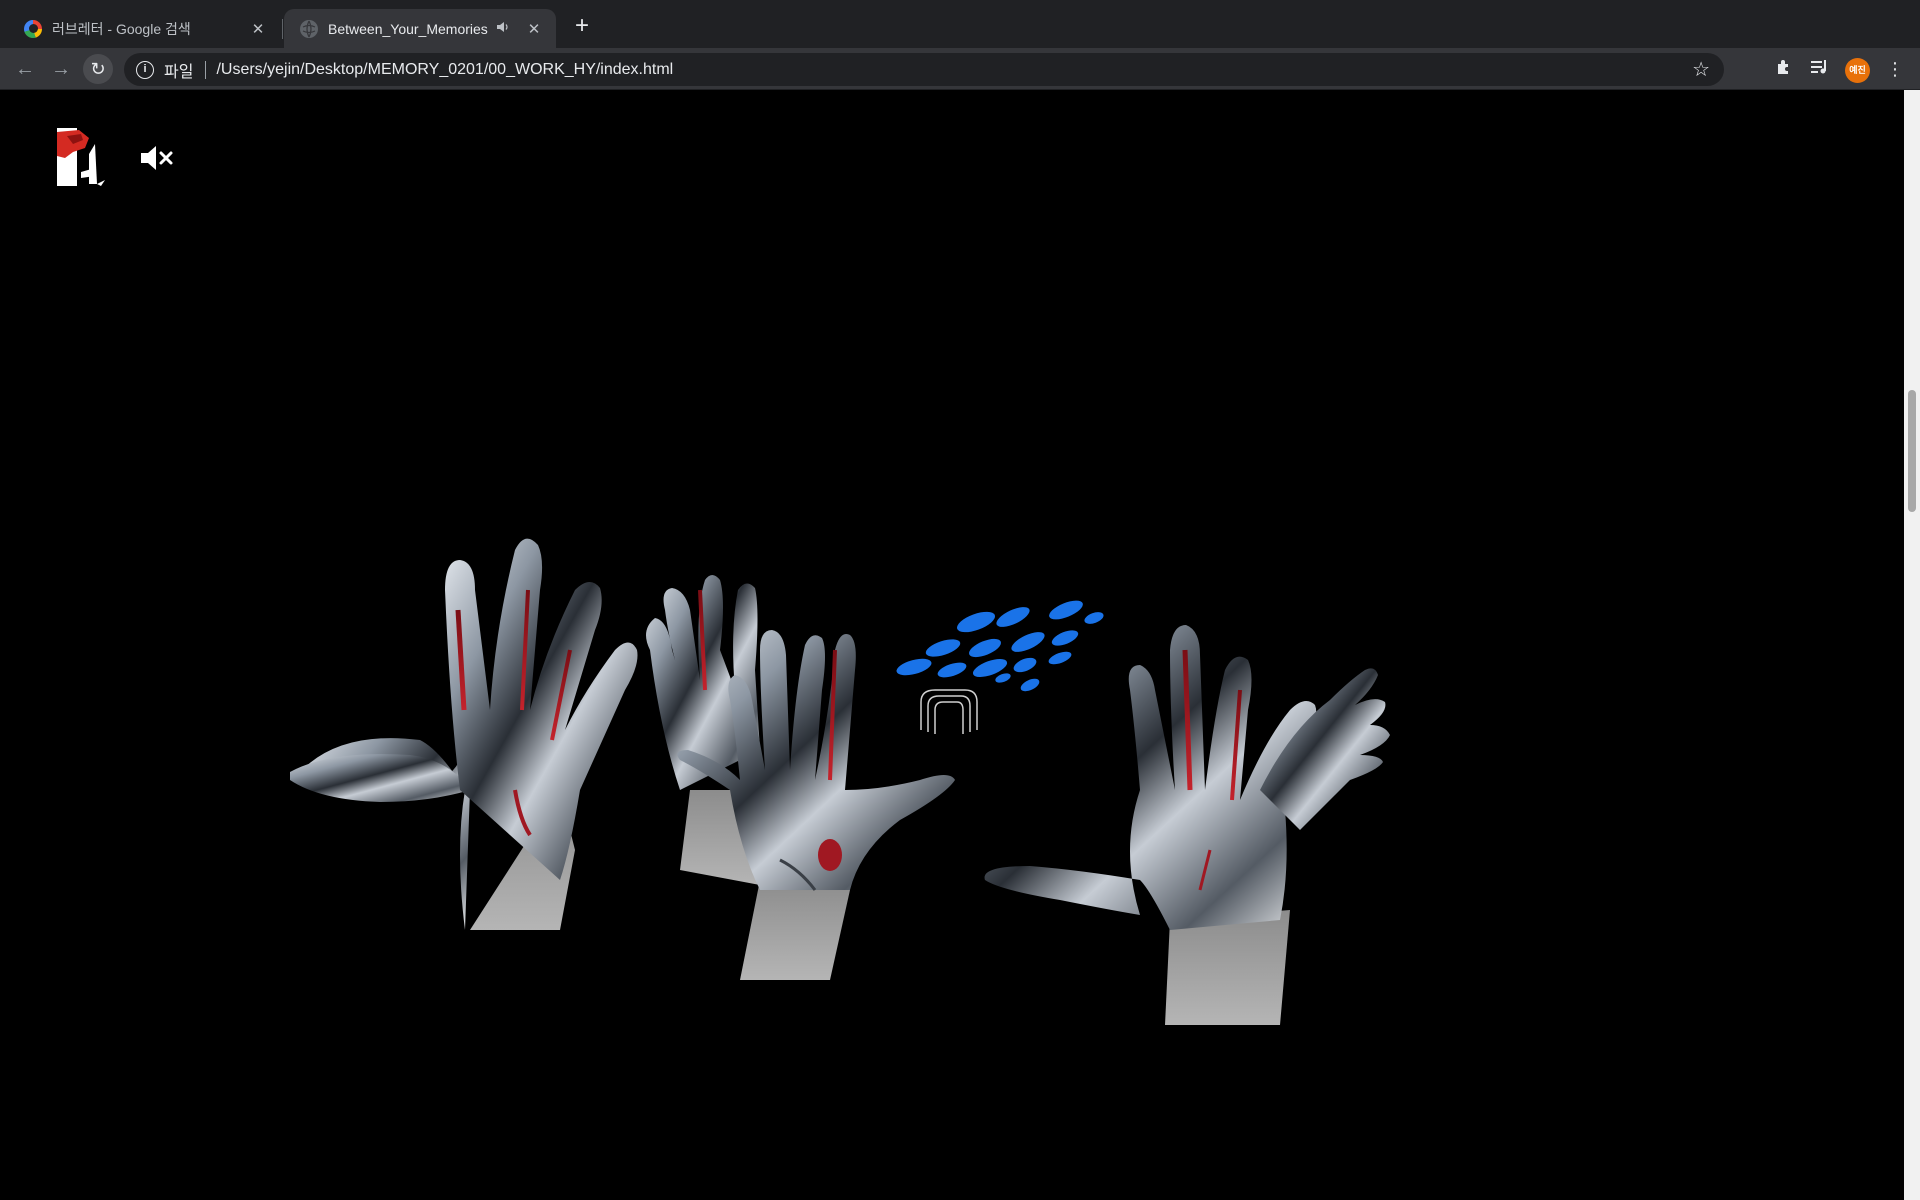 The image size is (1920, 1200). I want to click on chrome-hands-center, so click(800, 777).